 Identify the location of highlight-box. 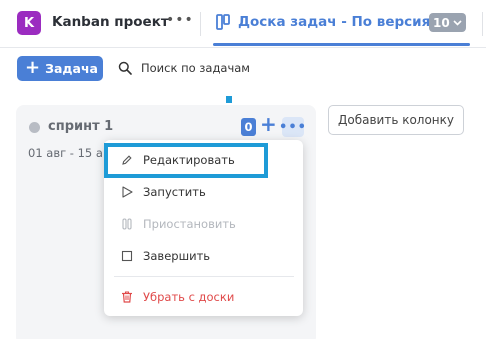
(186, 160).